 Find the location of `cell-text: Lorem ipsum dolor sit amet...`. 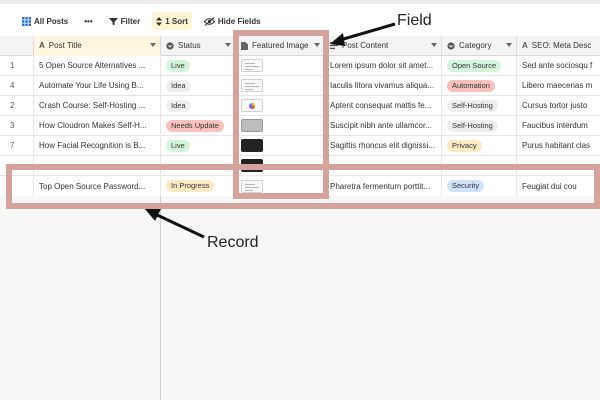

cell-text: Lorem ipsum dolor sit amet... is located at coordinates (382, 65).